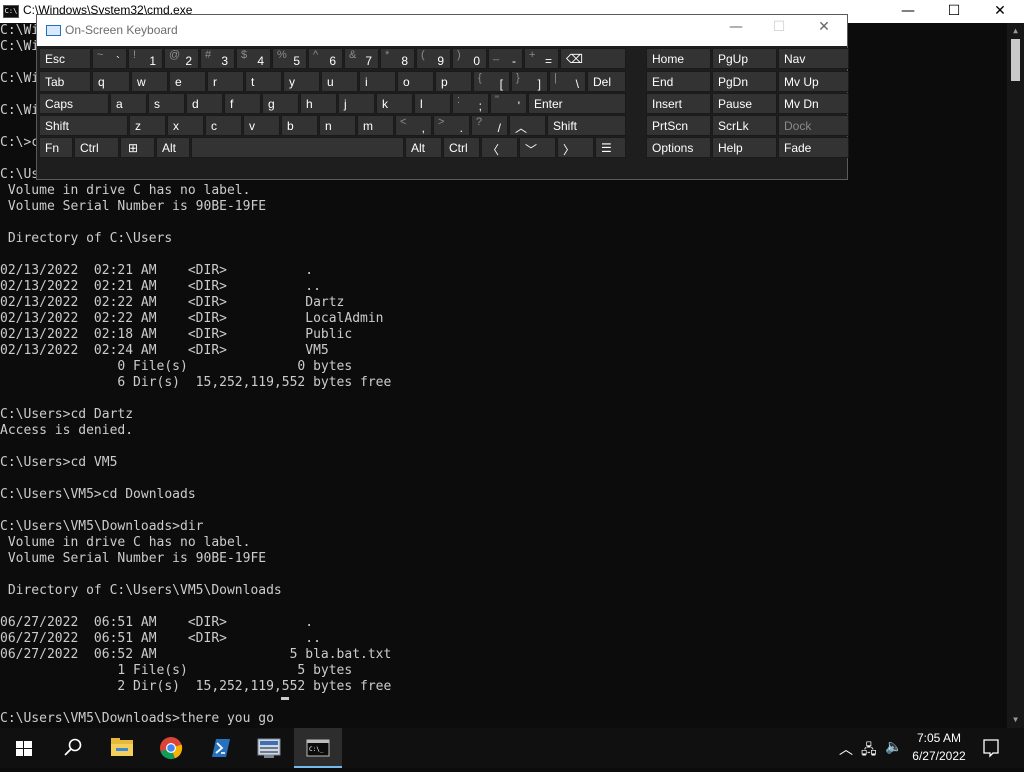 The image size is (1024, 772). What do you see at coordinates (74, 103) in the screenshot?
I see `key-caps: Caps` at bounding box center [74, 103].